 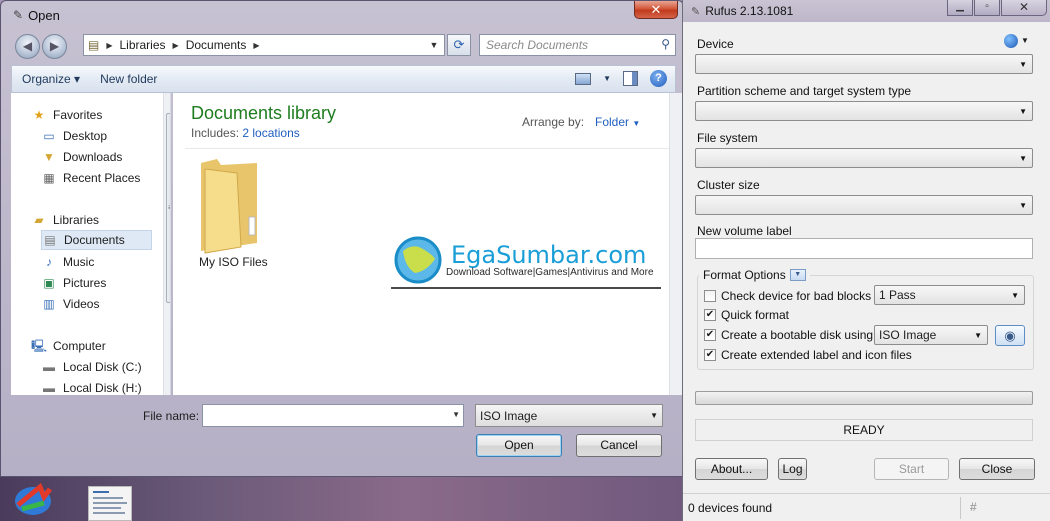 I want to click on close-button: Close, so click(x=997, y=469).